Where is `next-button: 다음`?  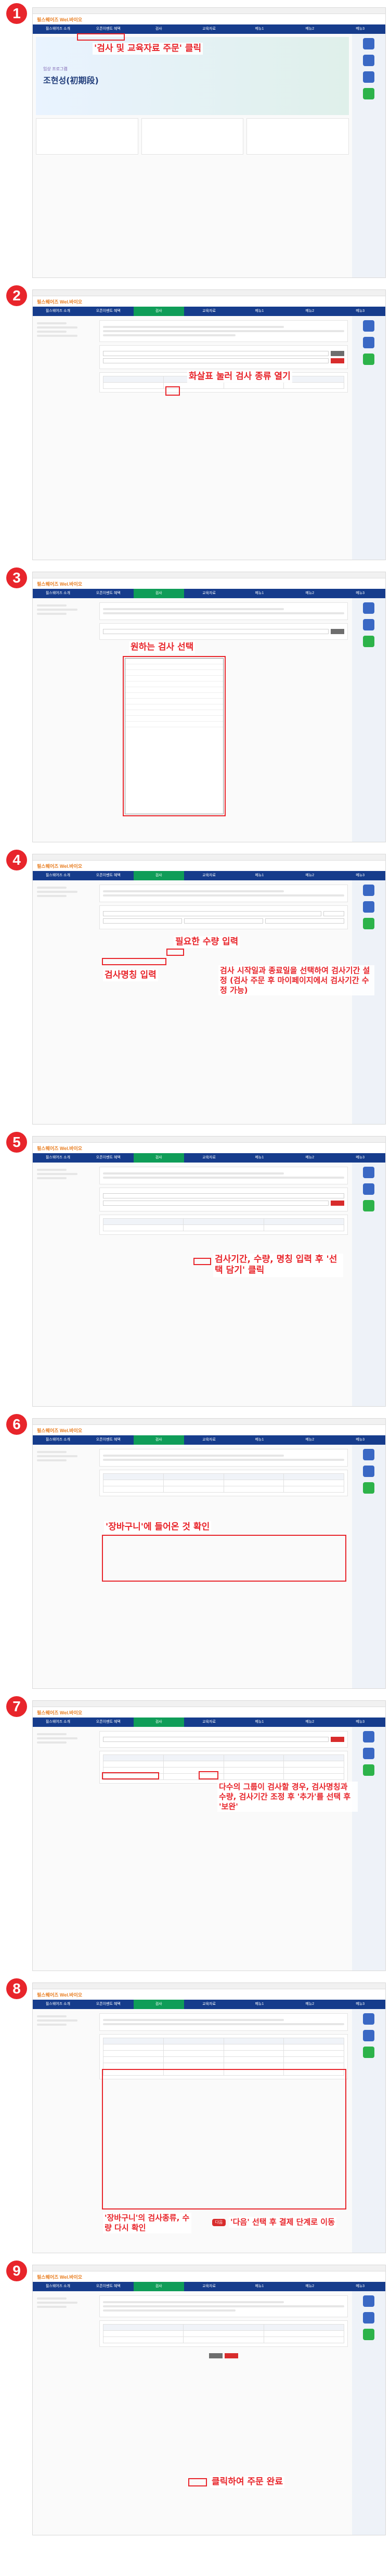
next-button: 다음 is located at coordinates (219, 2222).